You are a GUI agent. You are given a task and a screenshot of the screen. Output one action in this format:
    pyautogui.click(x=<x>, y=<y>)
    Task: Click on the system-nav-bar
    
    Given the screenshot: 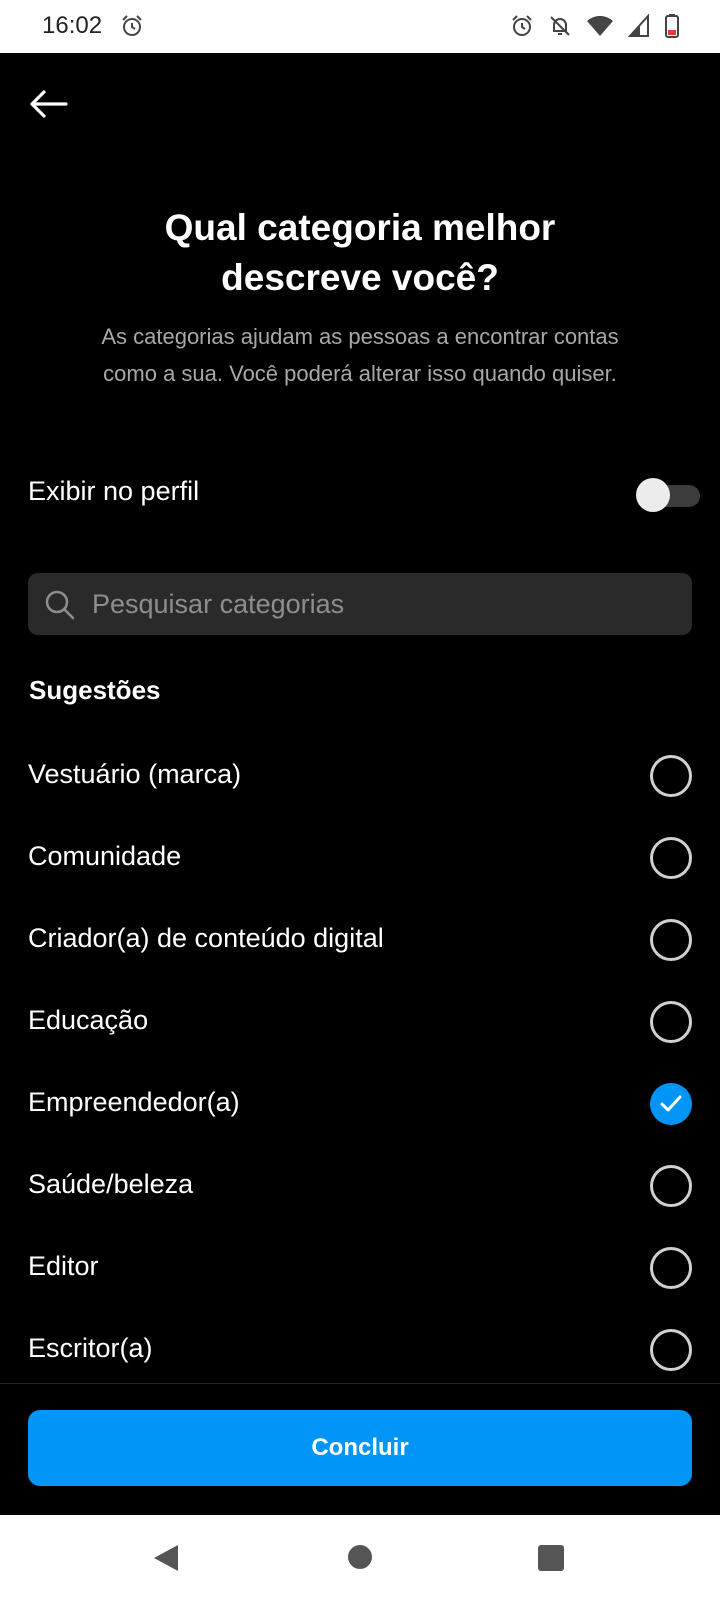 What is the action you would take?
    pyautogui.click(x=360, y=1557)
    